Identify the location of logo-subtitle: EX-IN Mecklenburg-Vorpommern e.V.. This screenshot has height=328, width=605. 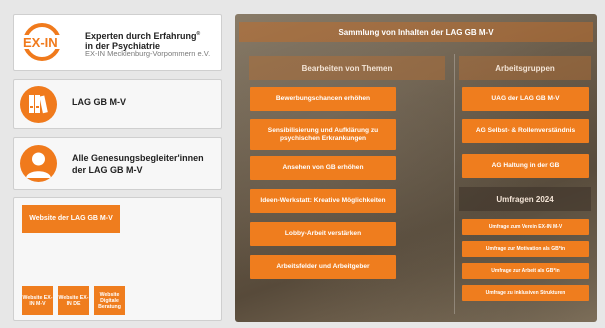
(148, 53).